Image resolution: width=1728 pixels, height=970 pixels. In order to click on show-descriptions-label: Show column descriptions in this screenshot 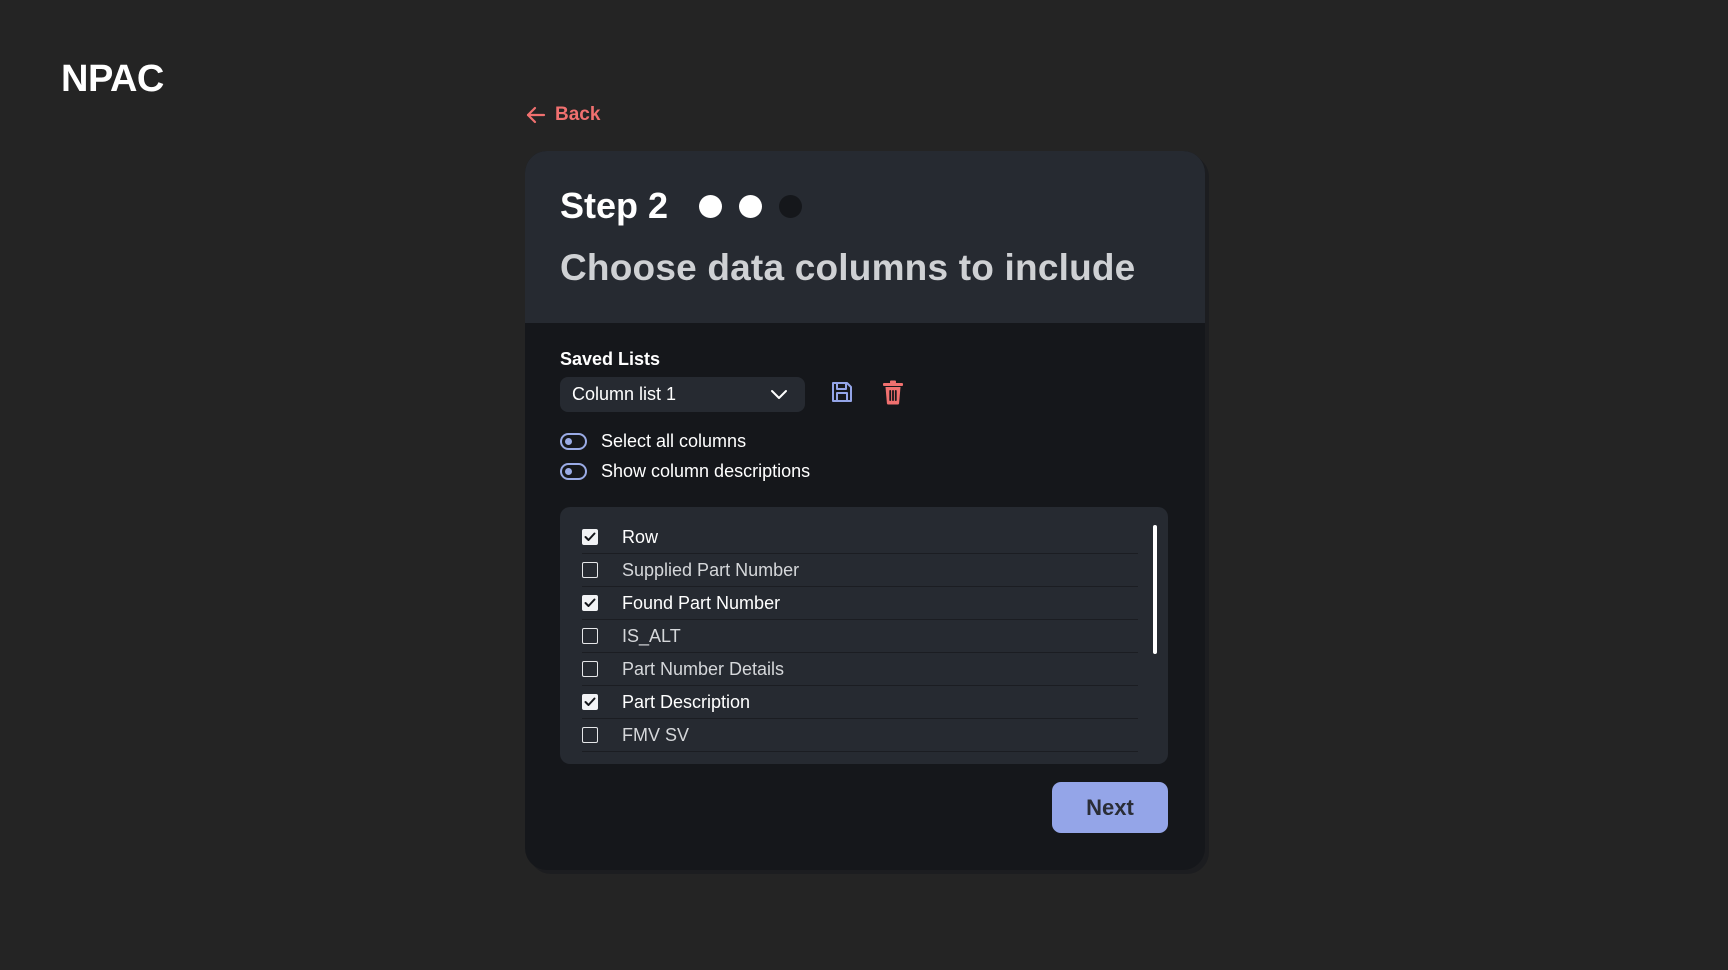, I will do `click(706, 470)`.